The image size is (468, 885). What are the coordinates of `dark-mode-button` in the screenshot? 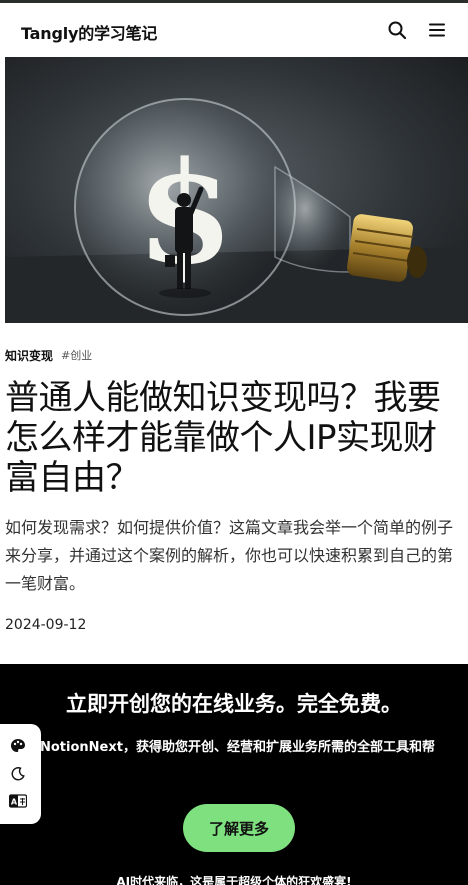 It's located at (18, 774).